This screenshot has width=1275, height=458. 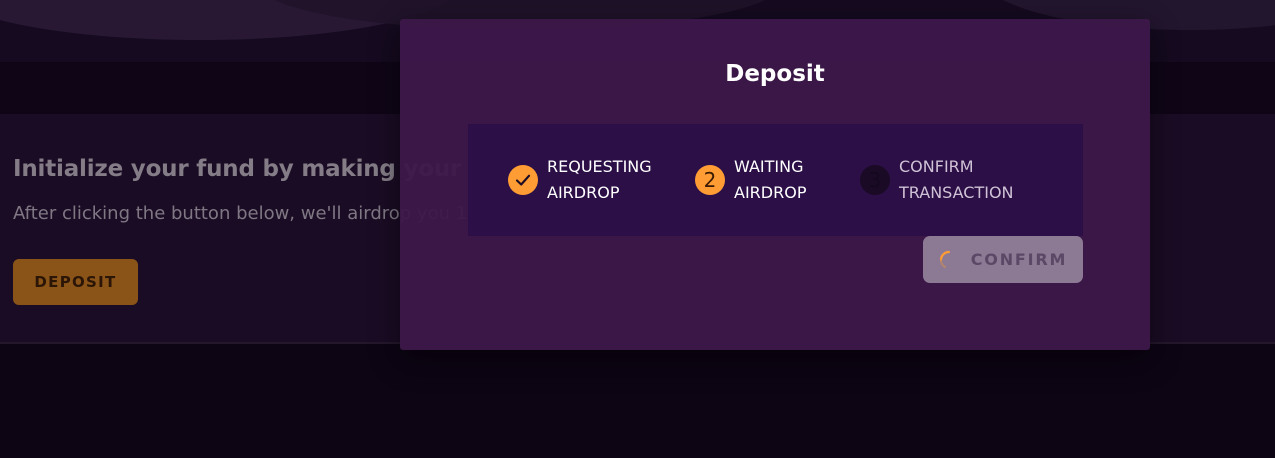 I want to click on step-number-badge: 2, so click(x=710, y=180).